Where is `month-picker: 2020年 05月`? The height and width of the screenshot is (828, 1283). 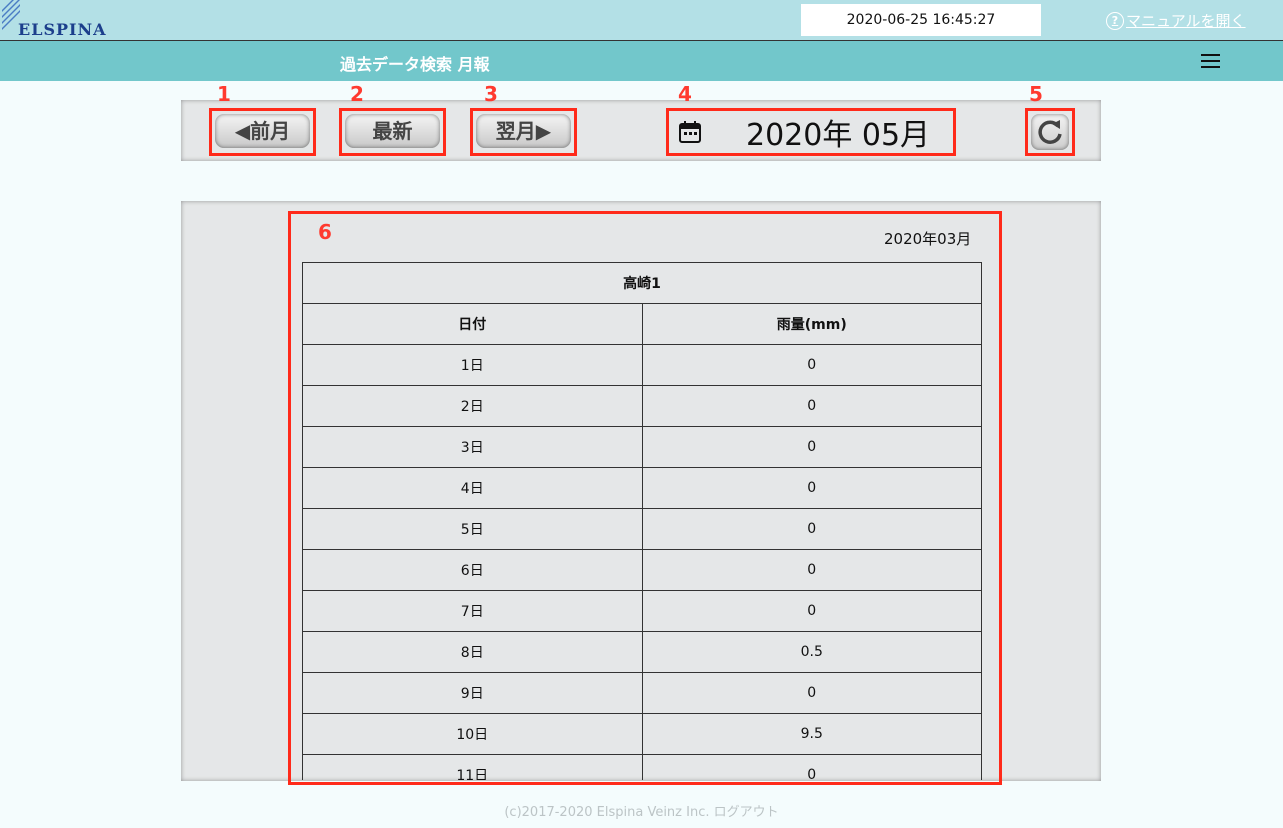
month-picker: 2020年 05月 is located at coordinates (804, 133).